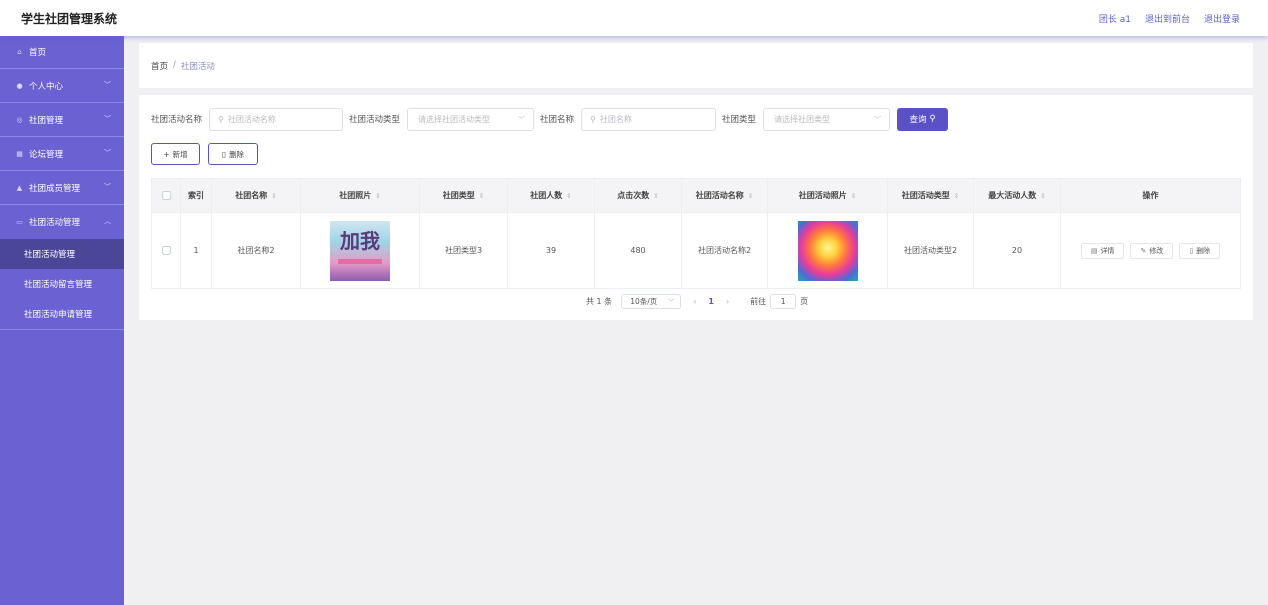 The image size is (1268, 605). I want to click on action-buttons: + 新增 ▯ 删除, so click(204, 154).